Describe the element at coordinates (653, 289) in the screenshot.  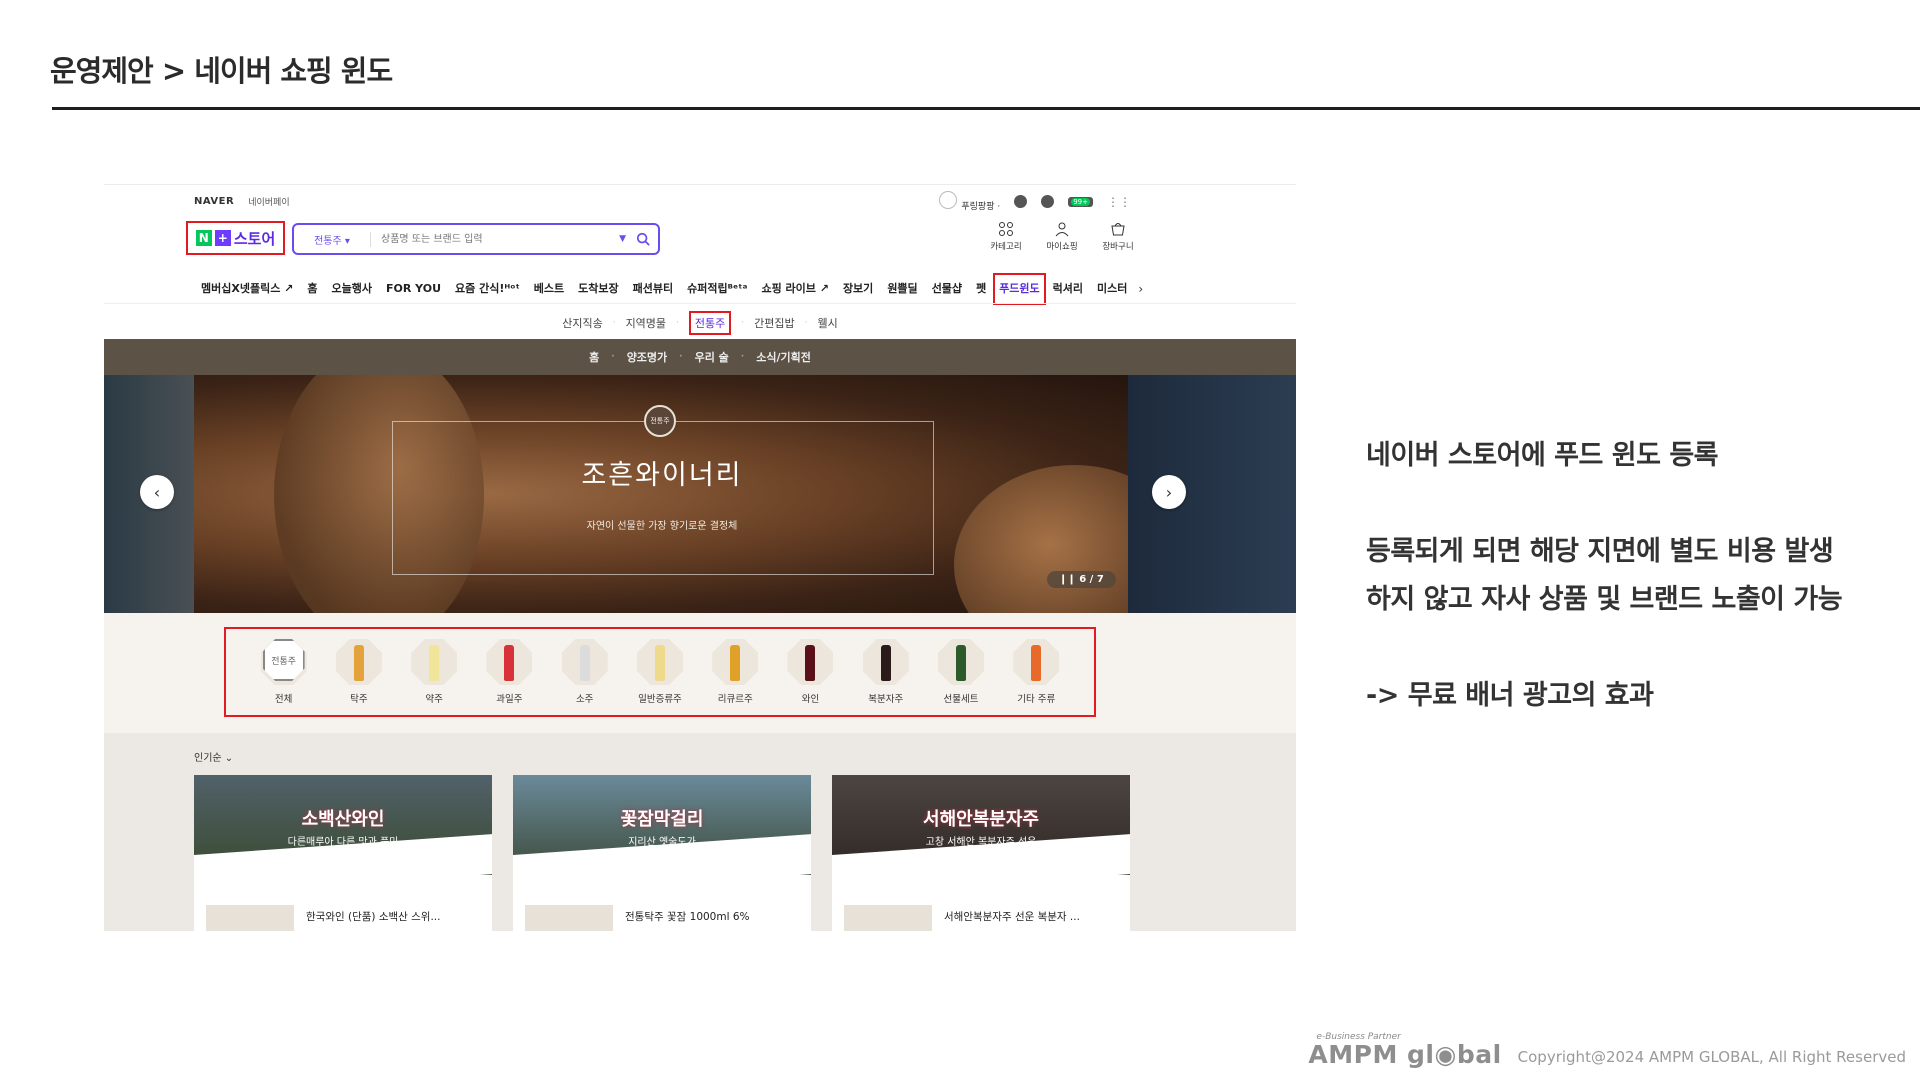
I see `nav-item: 패션뷰티` at that location.